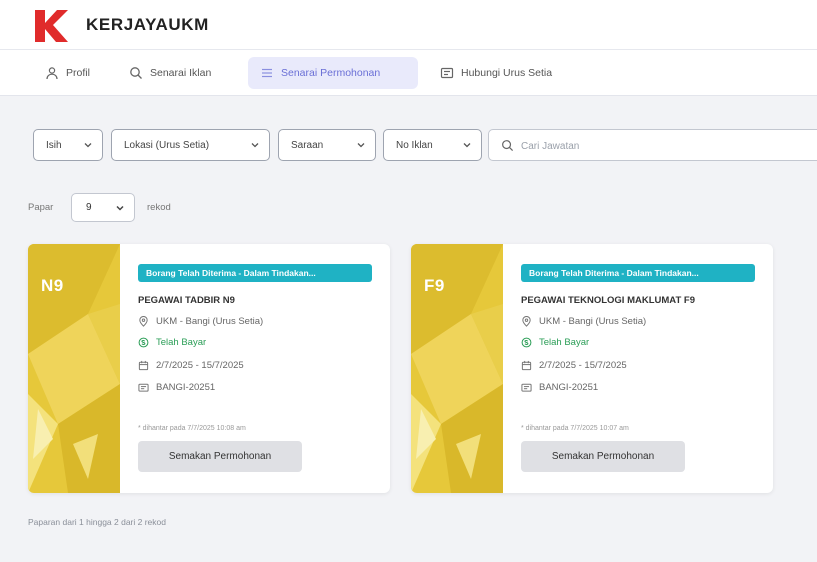  What do you see at coordinates (89, 207) in the screenshot?
I see `per-page-value: 9` at bounding box center [89, 207].